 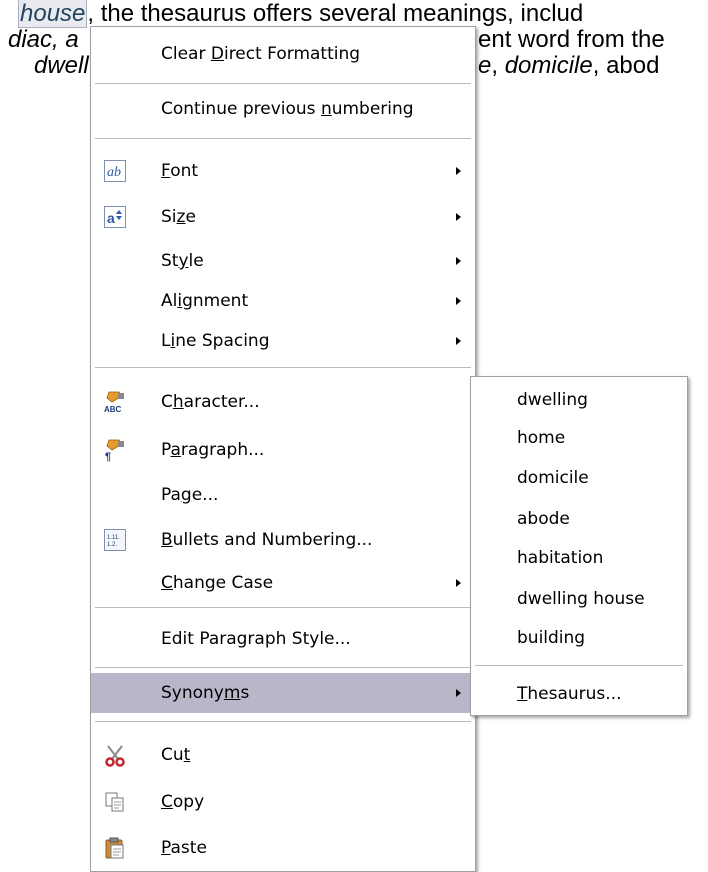 I want to click on size-icon: a, so click(x=115, y=217).